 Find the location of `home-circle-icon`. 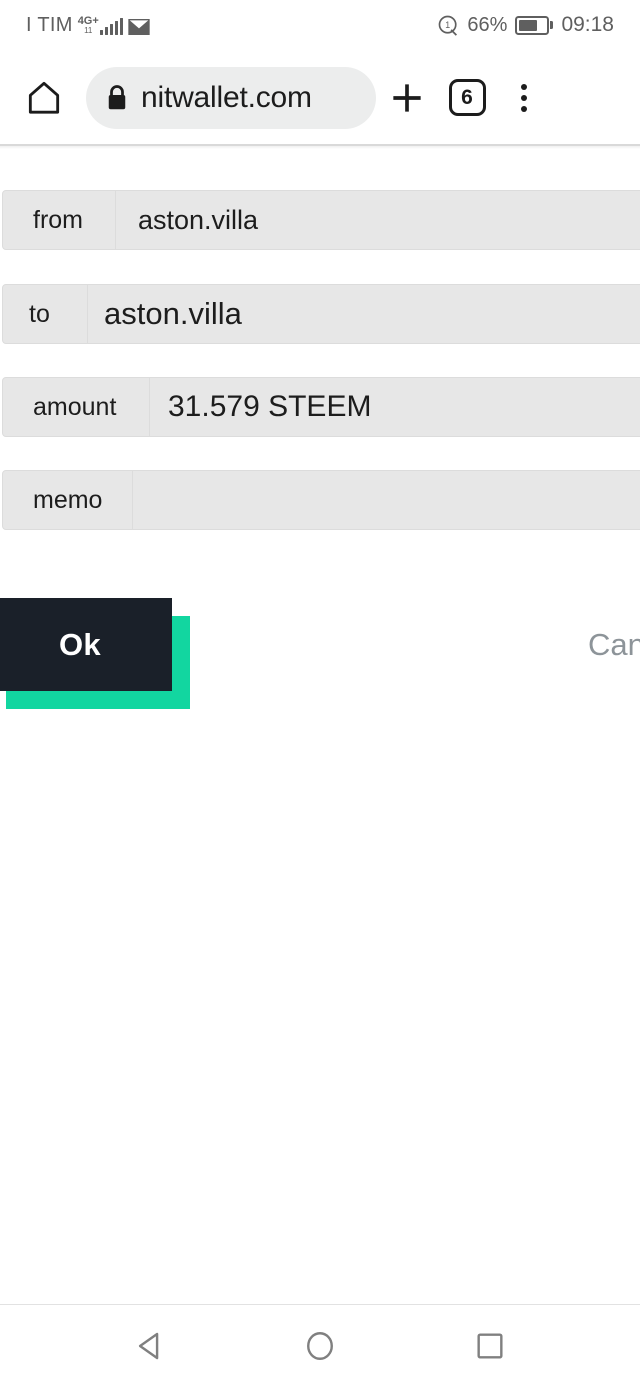

home-circle-icon is located at coordinates (320, 1346).